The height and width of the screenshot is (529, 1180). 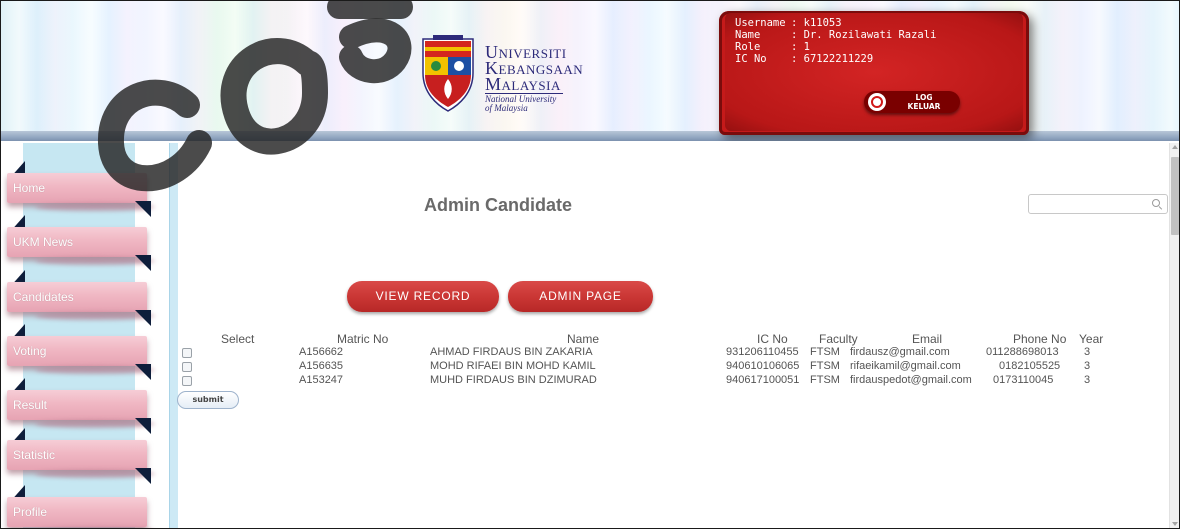 I want to click on sidebar-item-home: Home, so click(x=76, y=189).